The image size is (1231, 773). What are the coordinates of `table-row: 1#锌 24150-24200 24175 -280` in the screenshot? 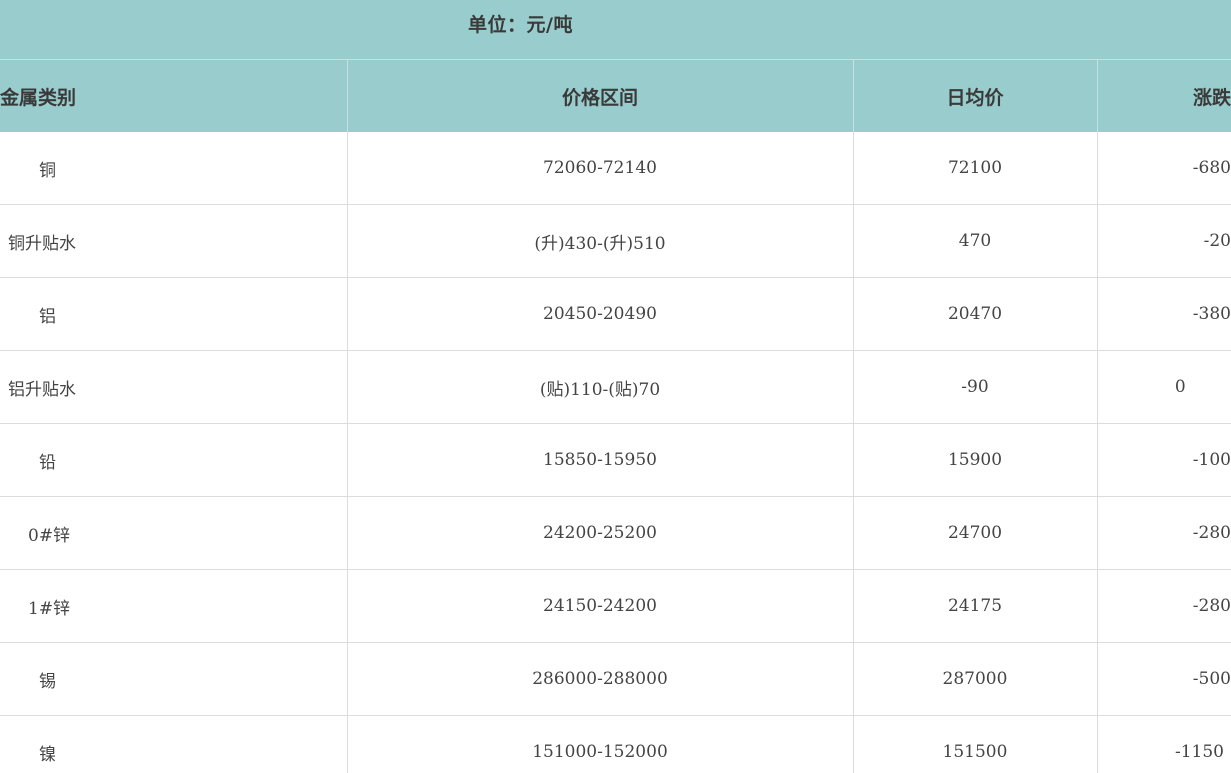 It's located at (615, 606).